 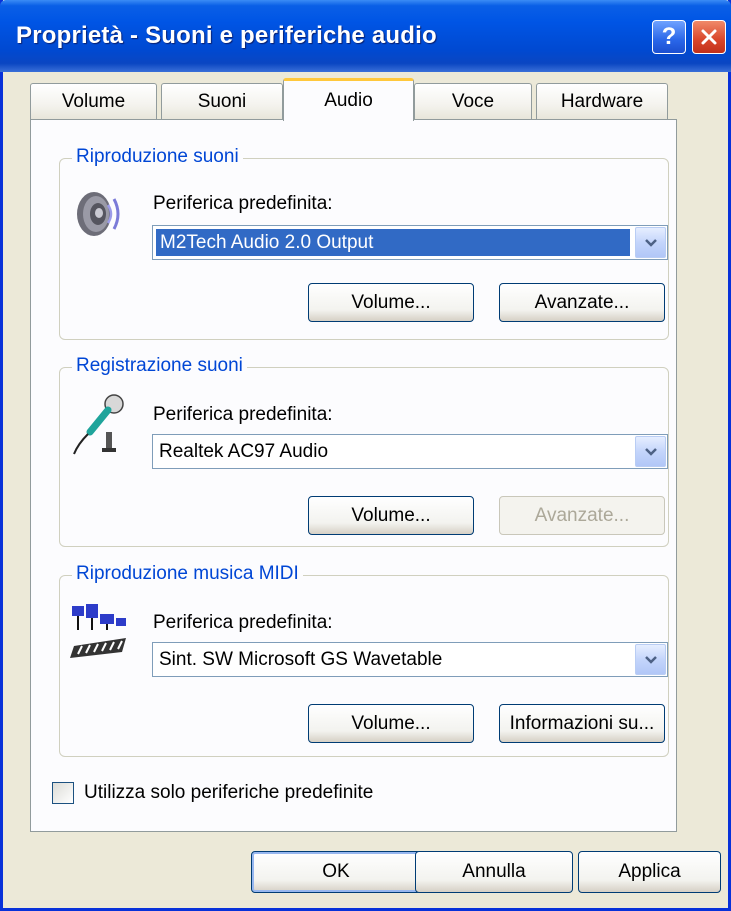 I want to click on cancel-button: Annulla, so click(x=494, y=872).